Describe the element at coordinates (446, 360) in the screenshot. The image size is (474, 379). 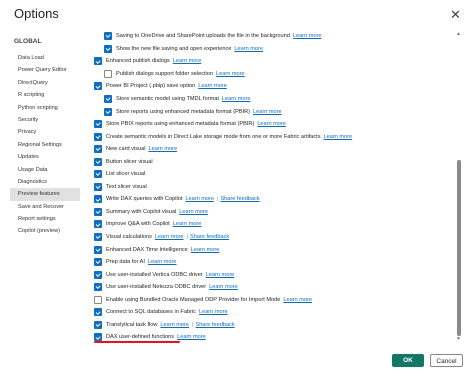
I see `cancel-button: Cancel` at that location.